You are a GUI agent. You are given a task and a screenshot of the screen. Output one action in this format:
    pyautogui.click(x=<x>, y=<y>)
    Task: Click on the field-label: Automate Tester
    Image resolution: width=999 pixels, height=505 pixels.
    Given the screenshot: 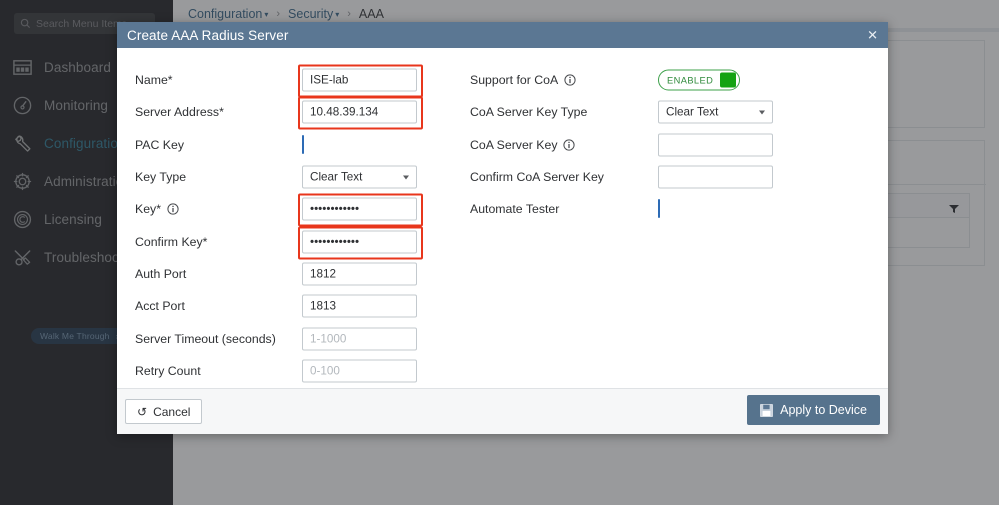 What is the action you would take?
    pyautogui.click(x=515, y=209)
    